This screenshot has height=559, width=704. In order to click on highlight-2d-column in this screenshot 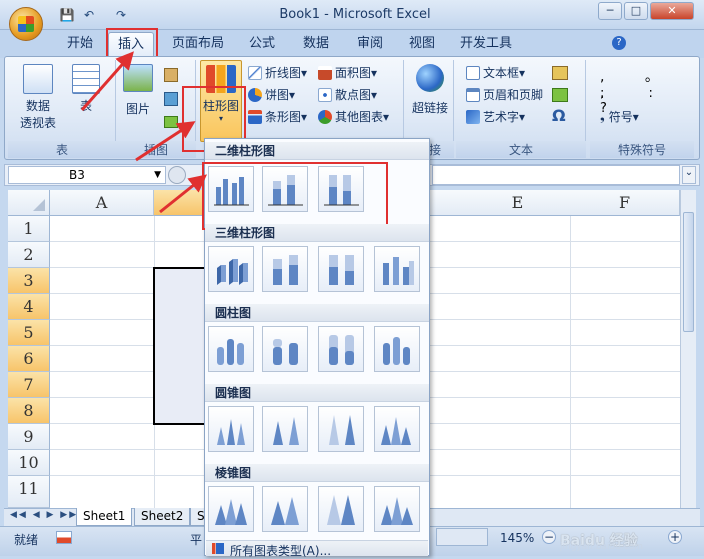, I will do `click(295, 196)`.